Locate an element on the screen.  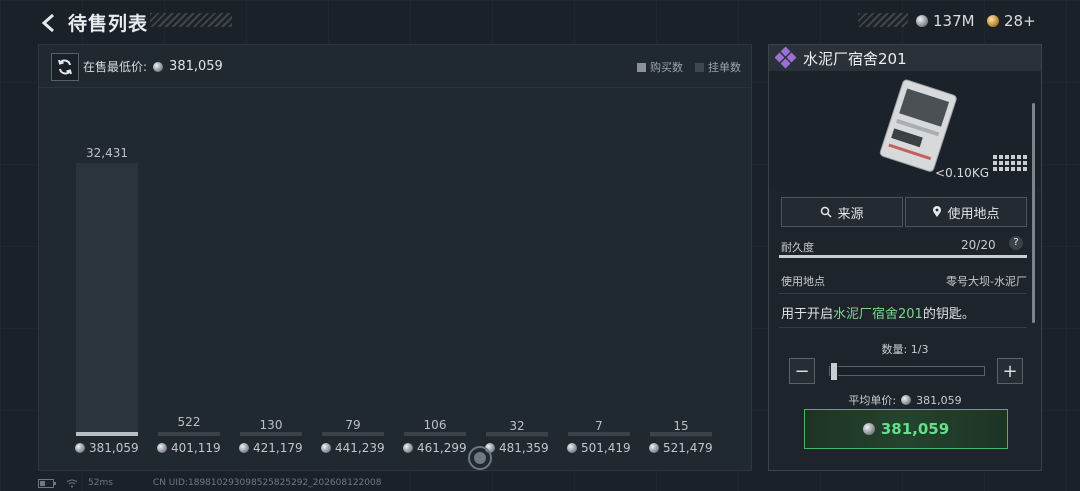
source-button: 来源 is located at coordinates (842, 212).